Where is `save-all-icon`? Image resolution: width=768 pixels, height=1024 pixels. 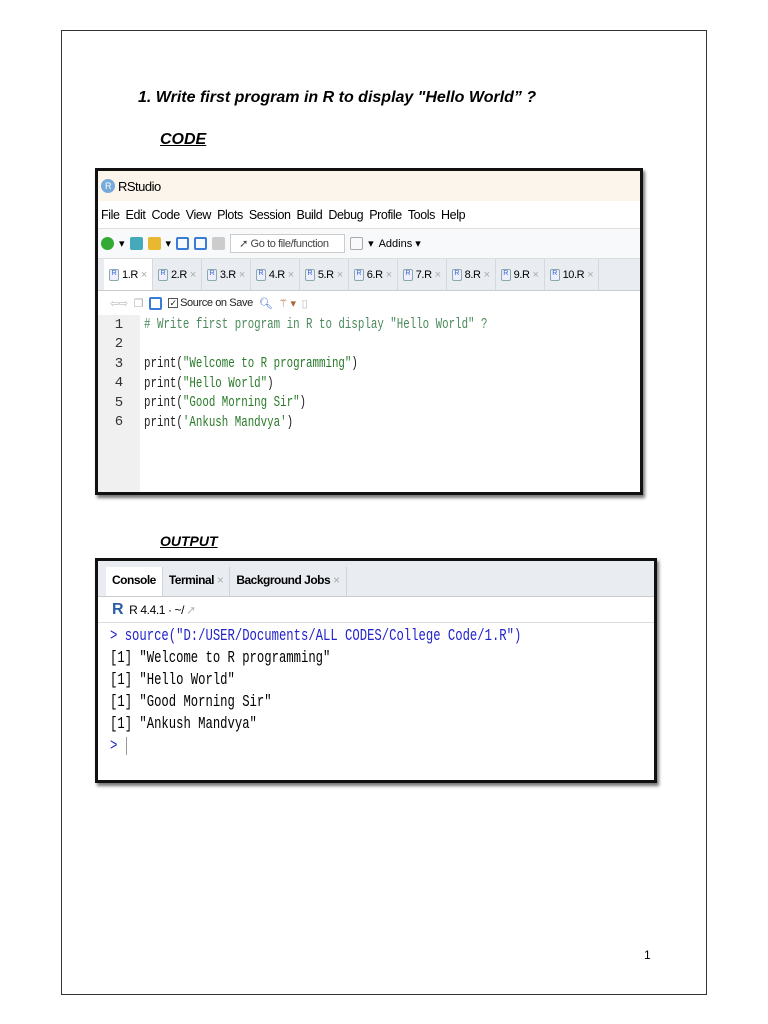 save-all-icon is located at coordinates (201, 243).